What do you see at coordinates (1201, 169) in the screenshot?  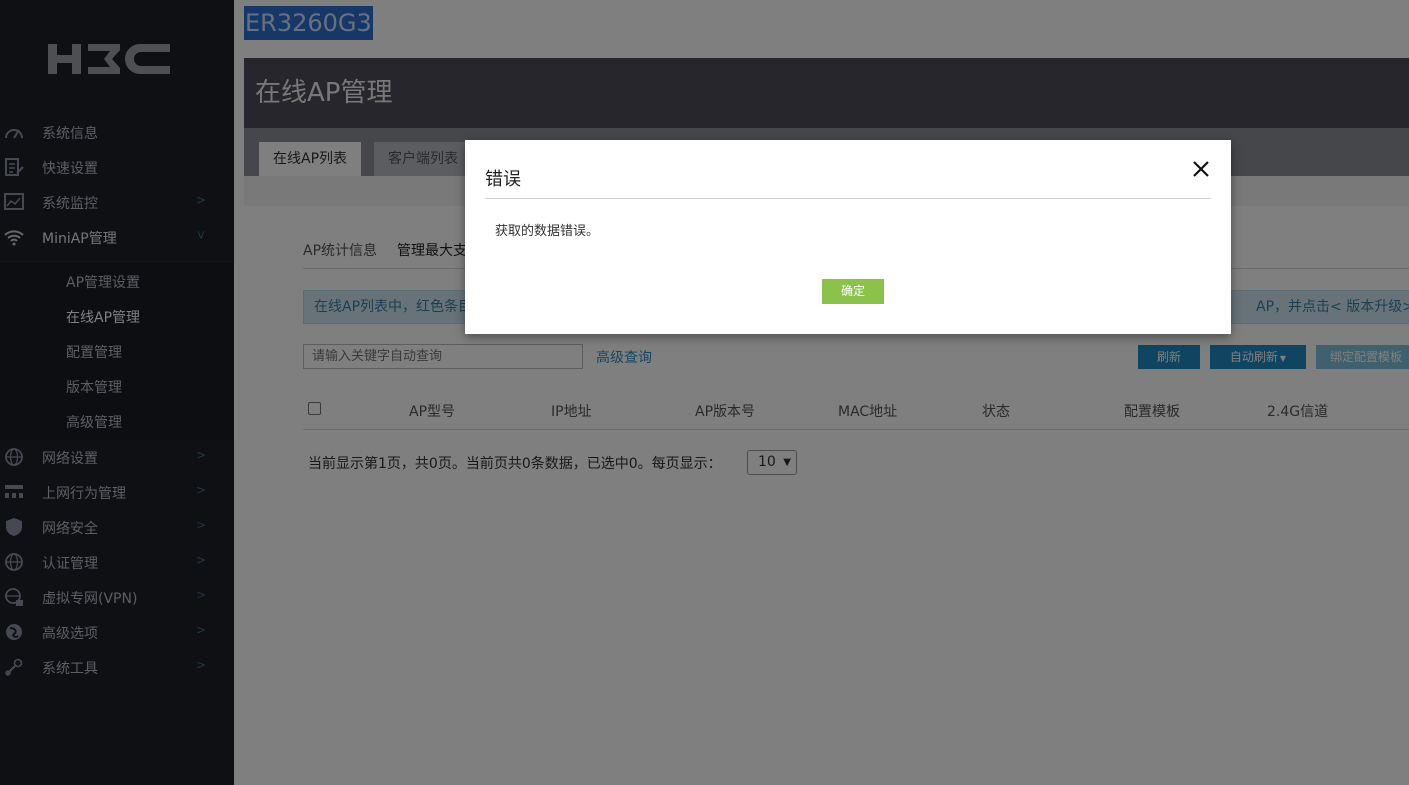 I see `close-icon` at bounding box center [1201, 169].